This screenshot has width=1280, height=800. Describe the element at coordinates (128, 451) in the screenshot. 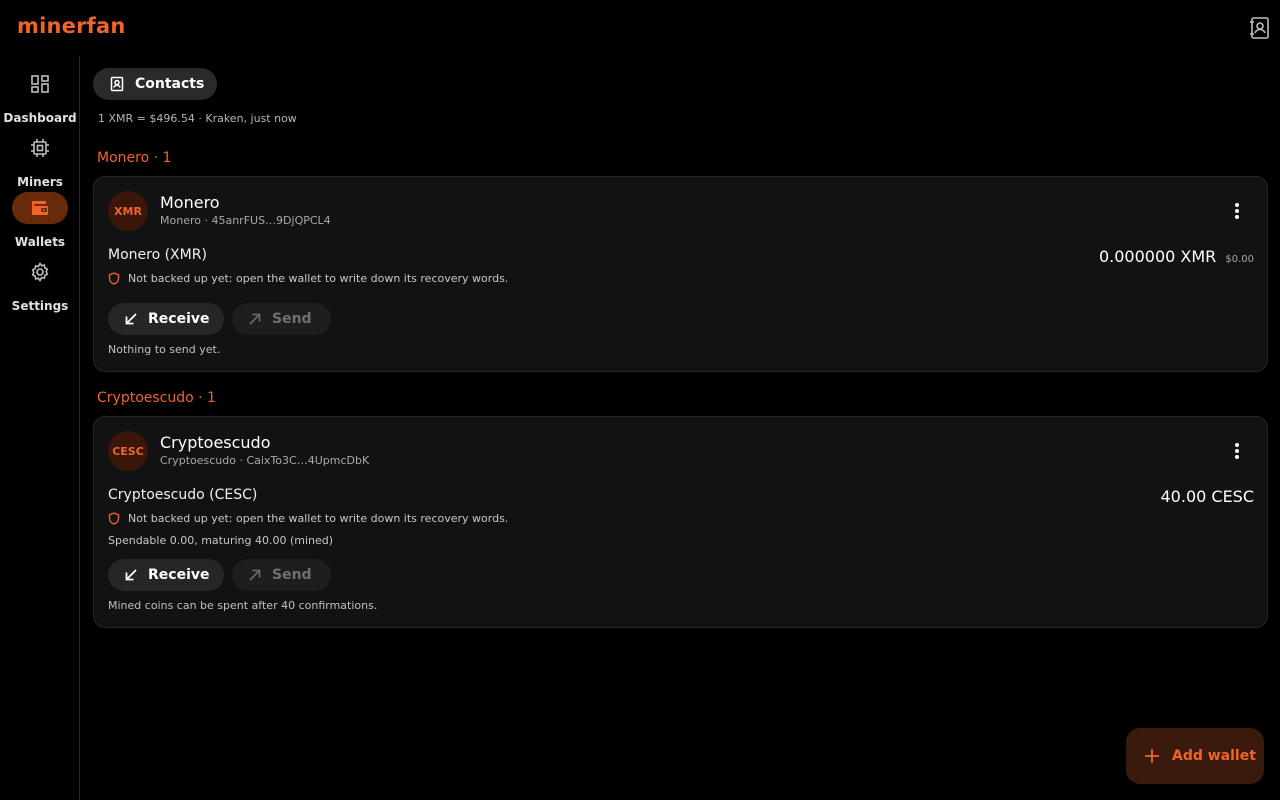

I see `avatar: CESC` at that location.